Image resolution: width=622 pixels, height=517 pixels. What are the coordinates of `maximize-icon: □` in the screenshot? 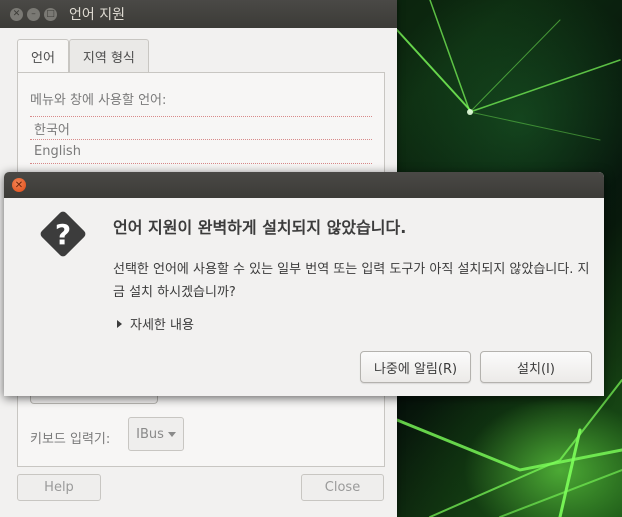 It's located at (50, 14).